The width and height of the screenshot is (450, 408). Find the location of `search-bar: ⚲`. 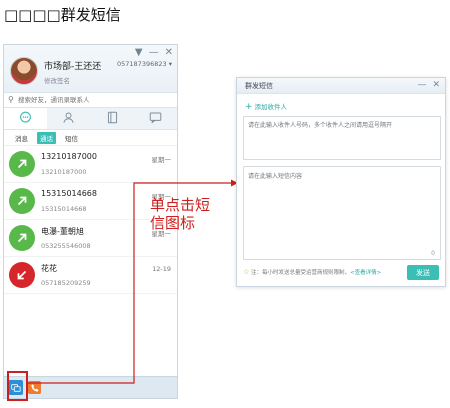

search-bar: ⚲ is located at coordinates (90, 100).